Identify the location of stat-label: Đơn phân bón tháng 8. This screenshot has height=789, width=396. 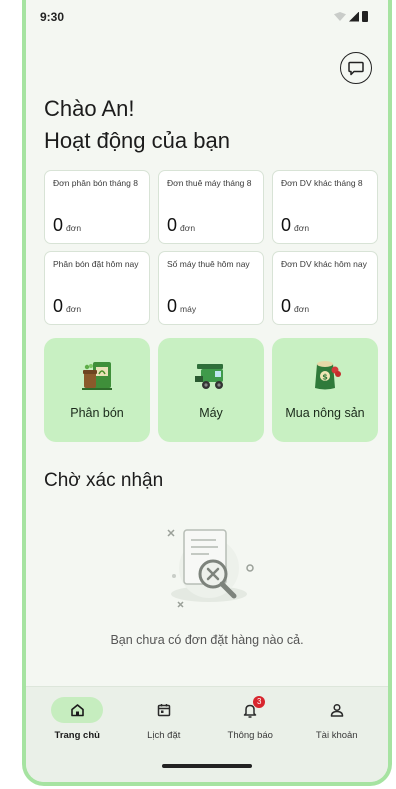
(95, 183).